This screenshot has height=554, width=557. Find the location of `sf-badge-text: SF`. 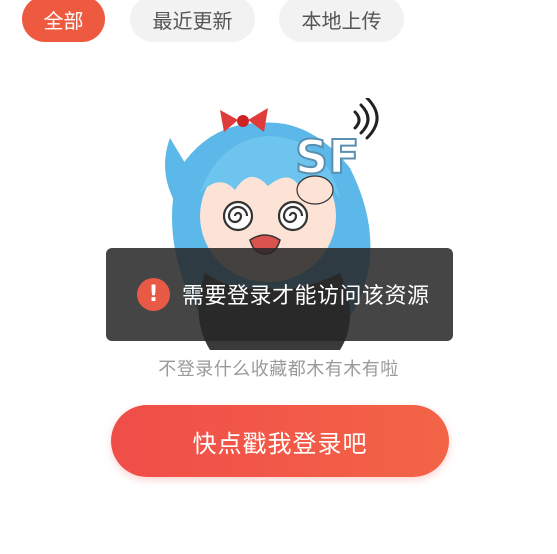

sf-badge-text: SF is located at coordinates (327, 157).